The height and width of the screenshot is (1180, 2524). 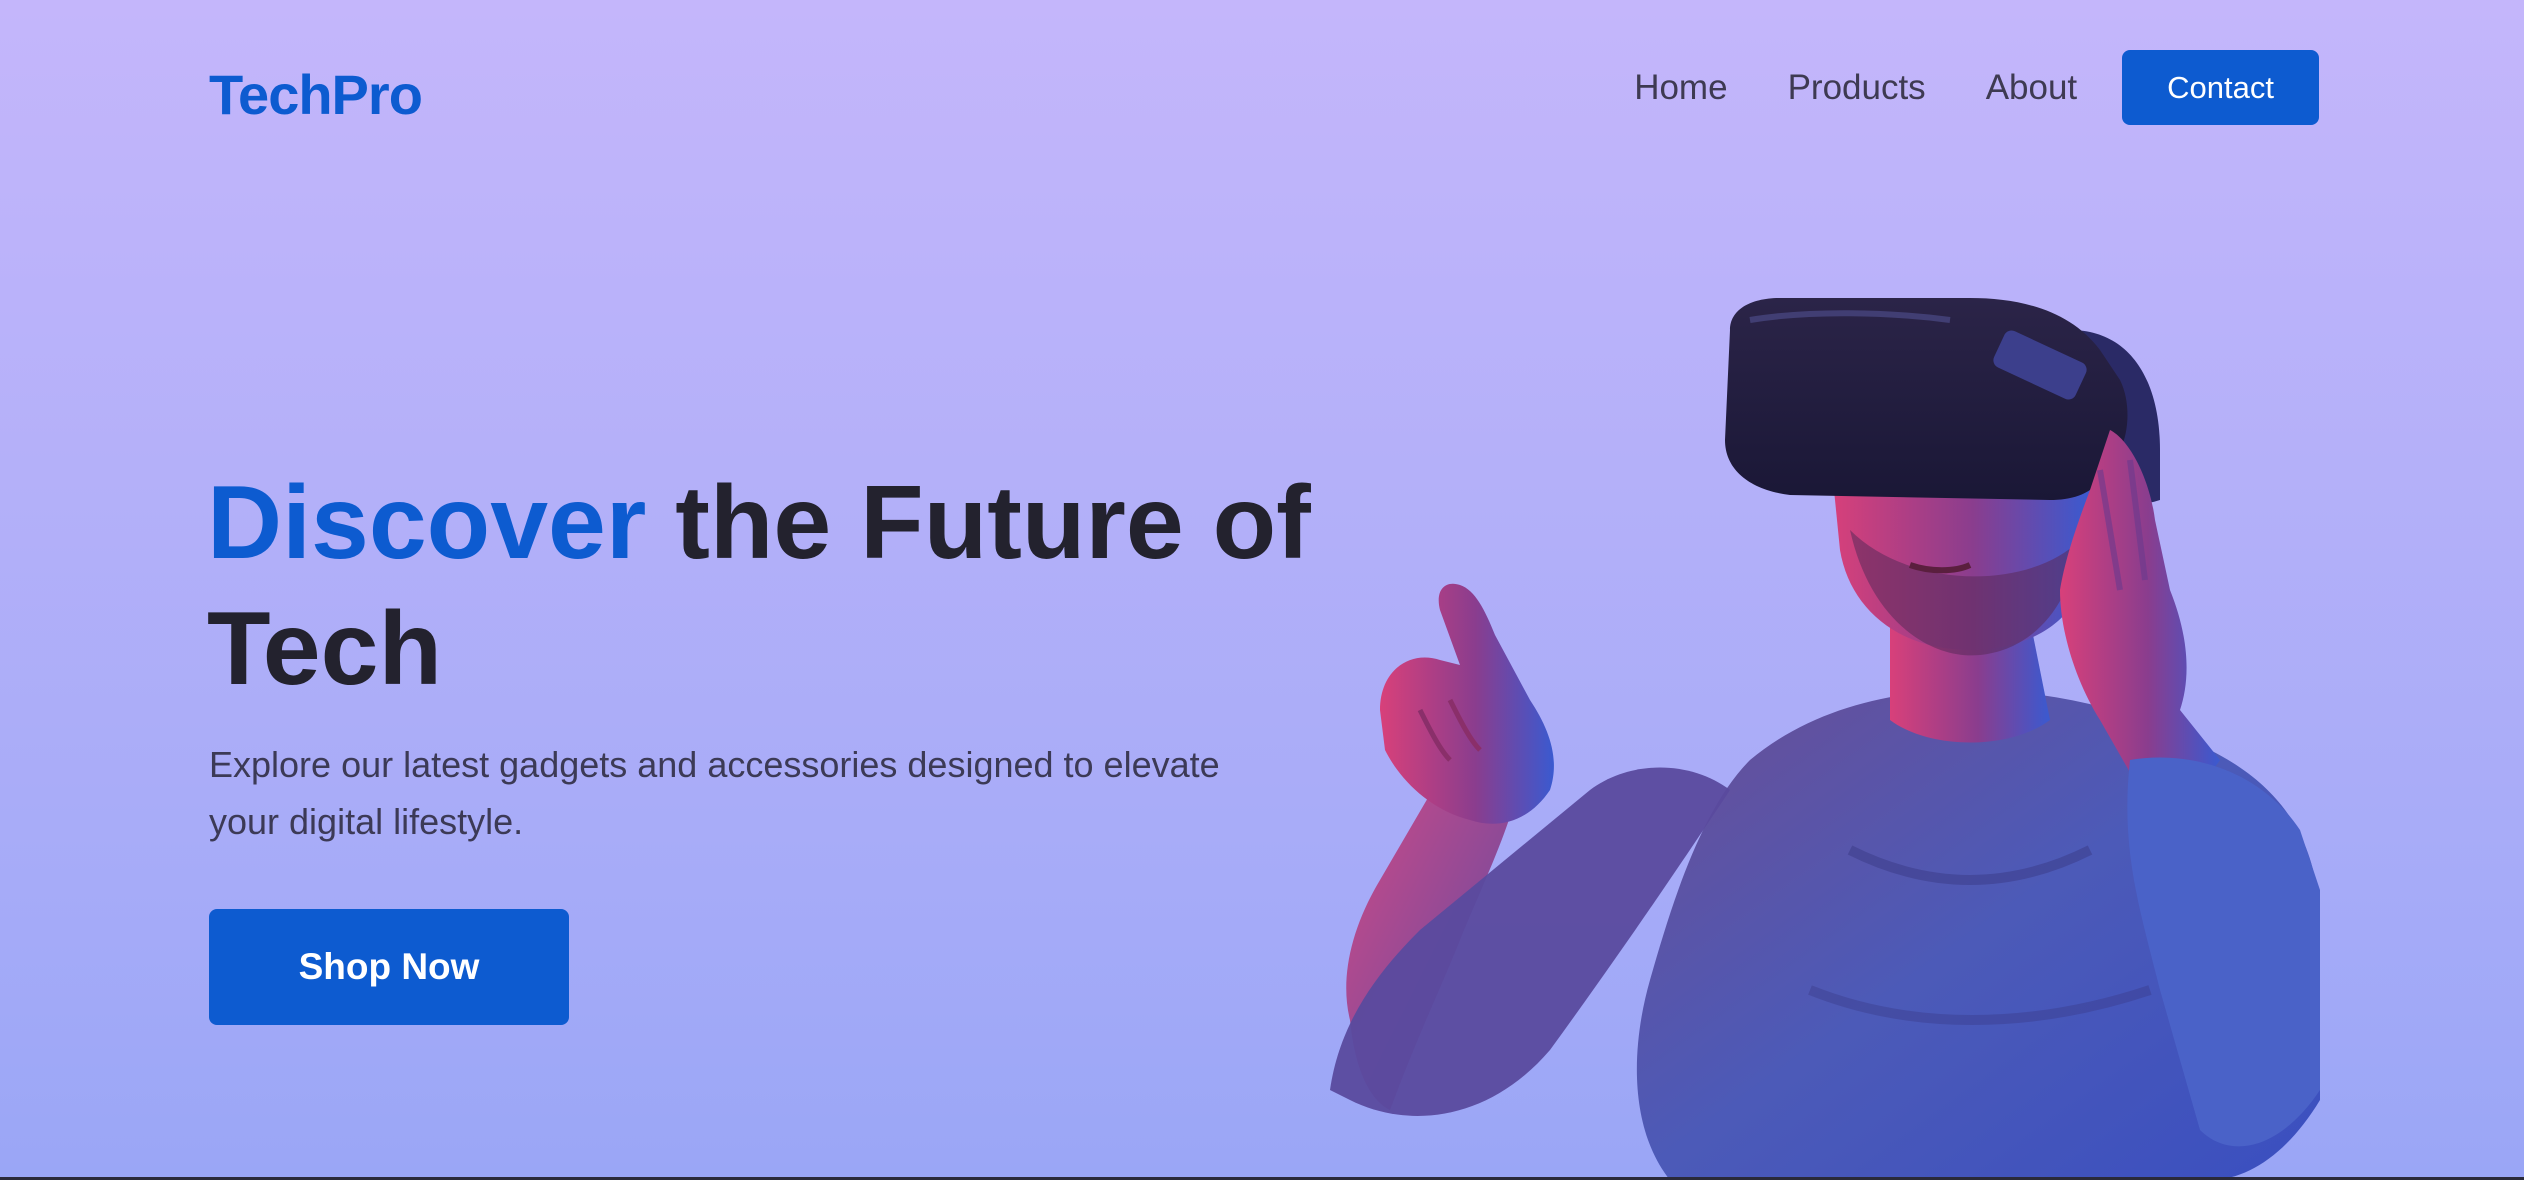 What do you see at coordinates (1857, 88) in the screenshot?
I see `nav-link-products: Products` at bounding box center [1857, 88].